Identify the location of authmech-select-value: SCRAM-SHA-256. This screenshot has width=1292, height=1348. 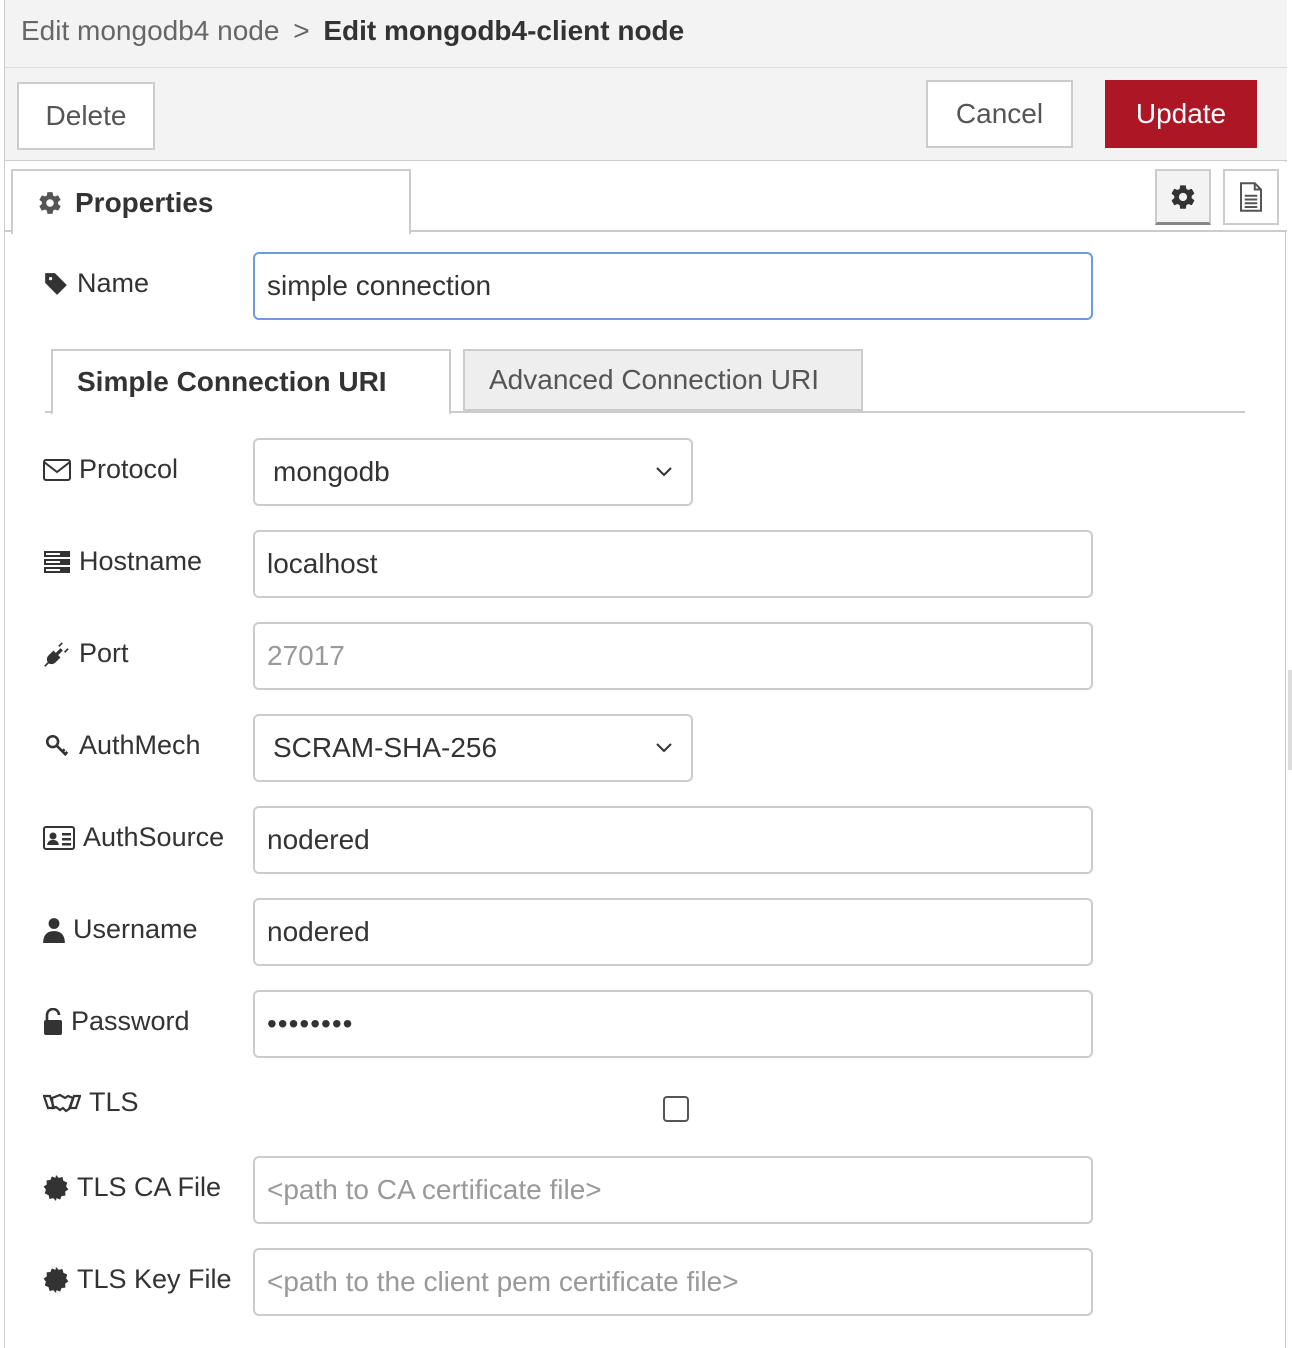
(385, 747).